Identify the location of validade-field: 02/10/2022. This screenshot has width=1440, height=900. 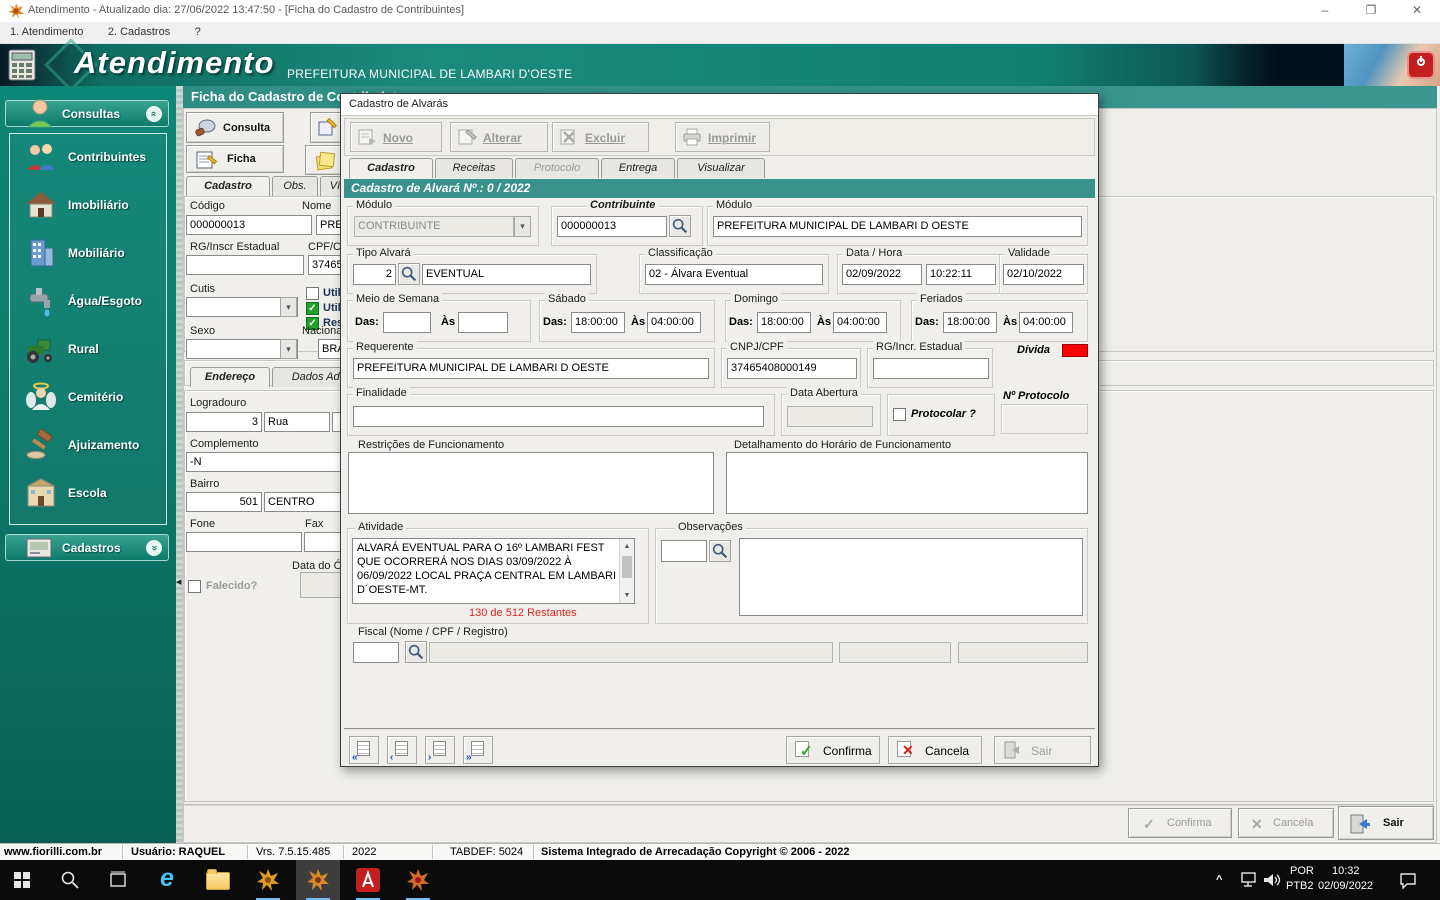
(1043, 274).